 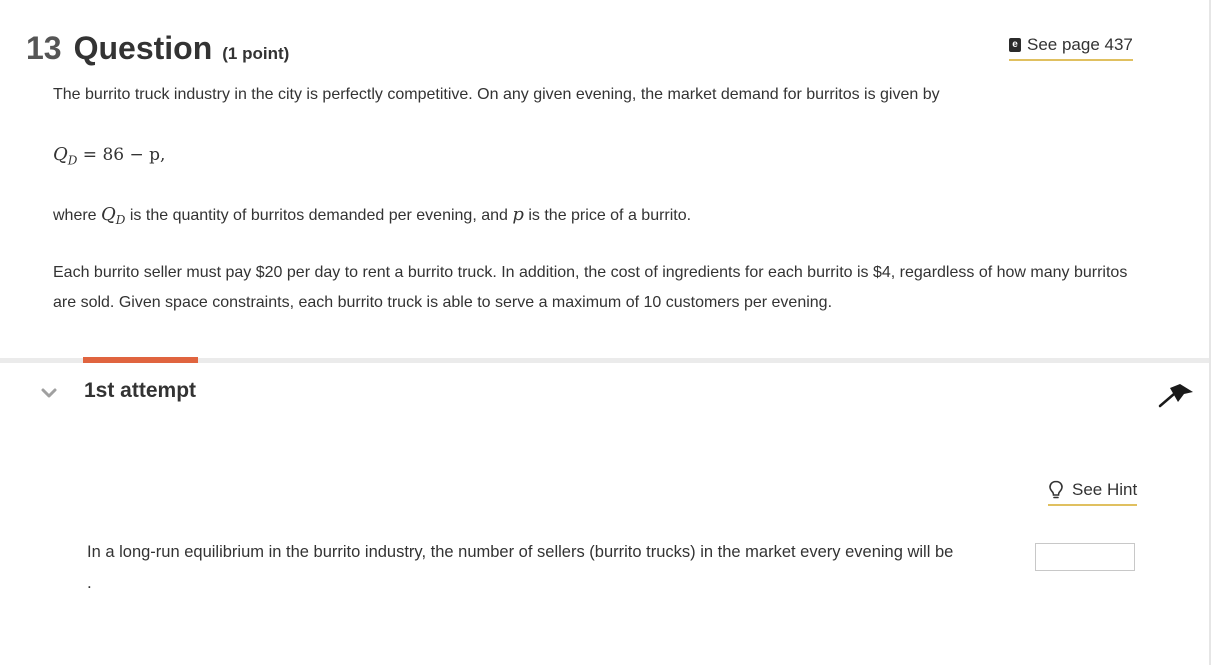 I want to click on question-header: 13 Question (1 point), so click(x=157, y=48).